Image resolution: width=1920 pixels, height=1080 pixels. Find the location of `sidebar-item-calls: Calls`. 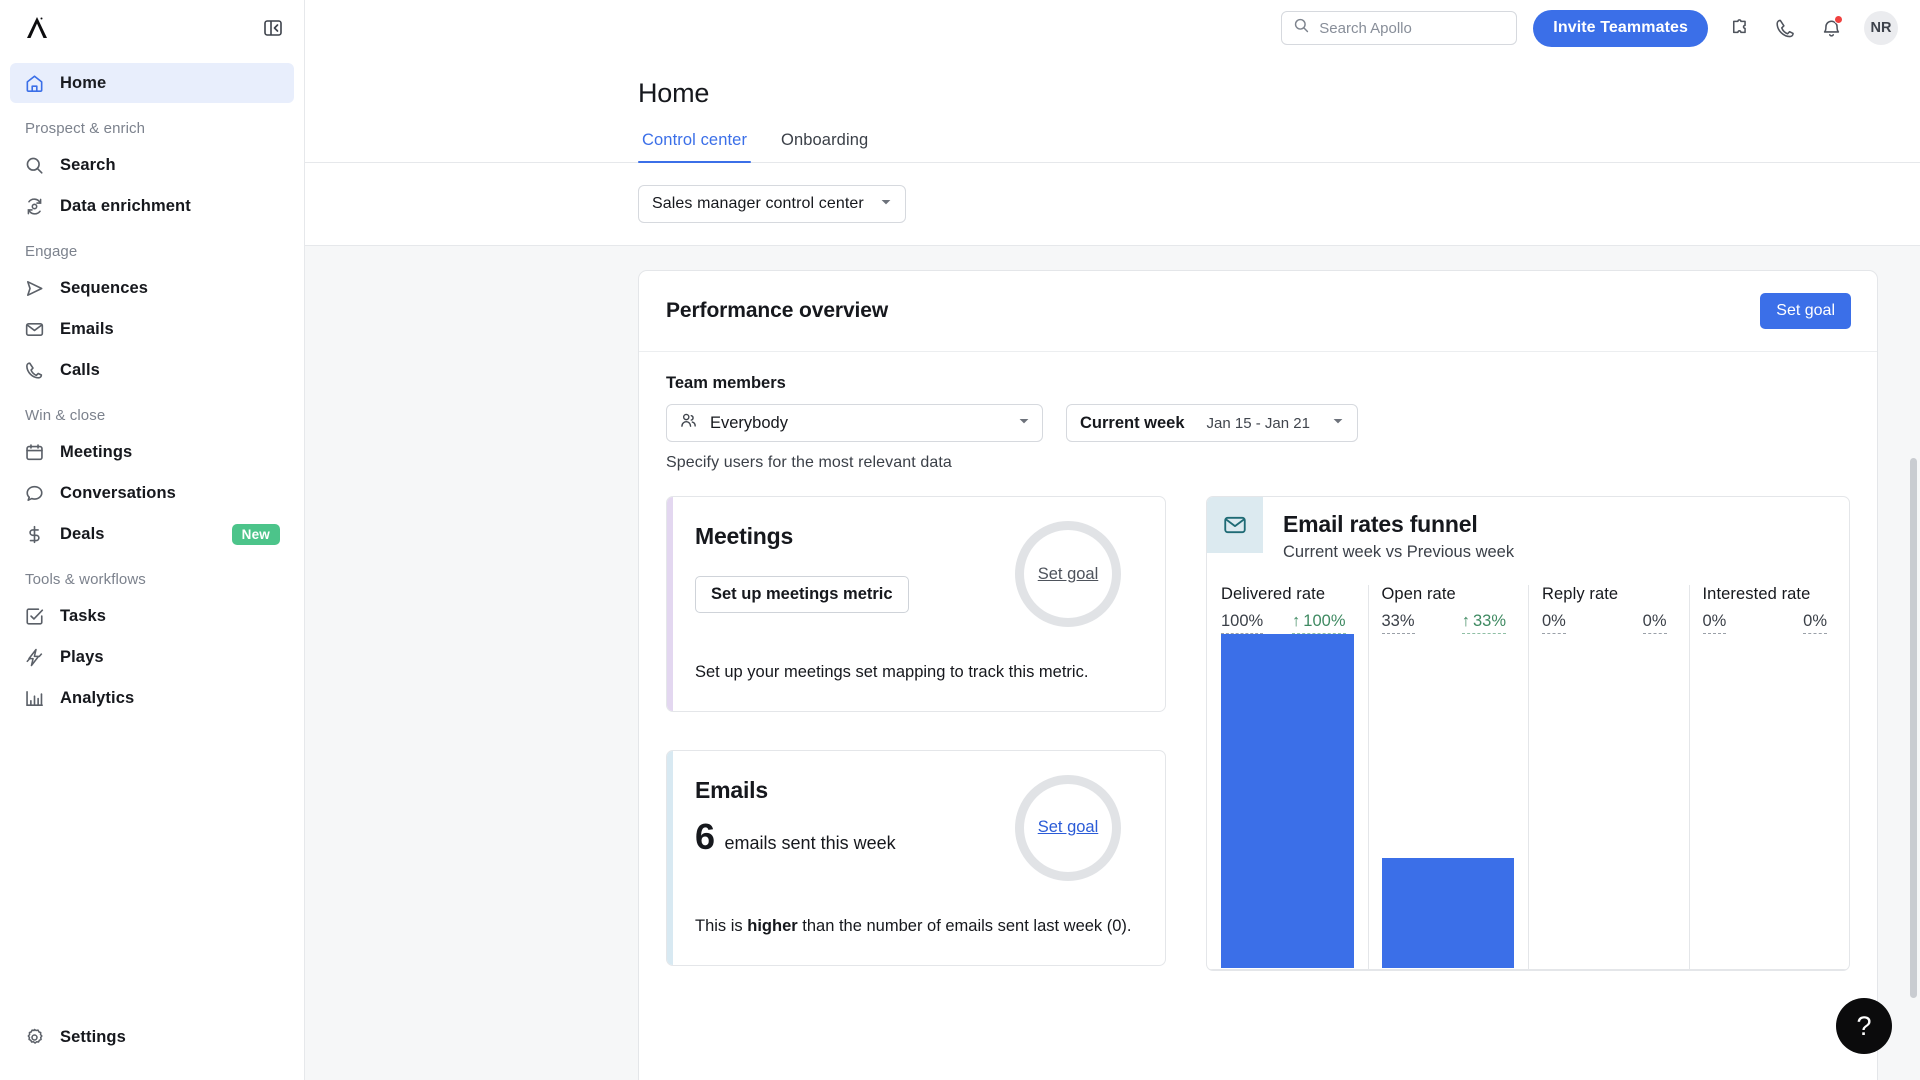

sidebar-item-calls: Calls is located at coordinates (152, 370).